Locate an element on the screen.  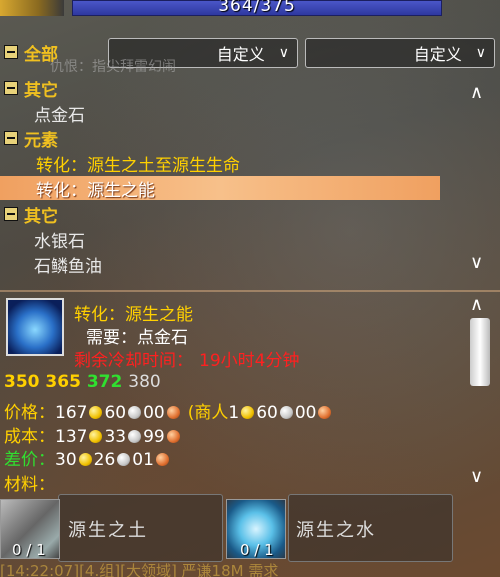
list-category-other-2: 其它 is located at coordinates (29, 214).